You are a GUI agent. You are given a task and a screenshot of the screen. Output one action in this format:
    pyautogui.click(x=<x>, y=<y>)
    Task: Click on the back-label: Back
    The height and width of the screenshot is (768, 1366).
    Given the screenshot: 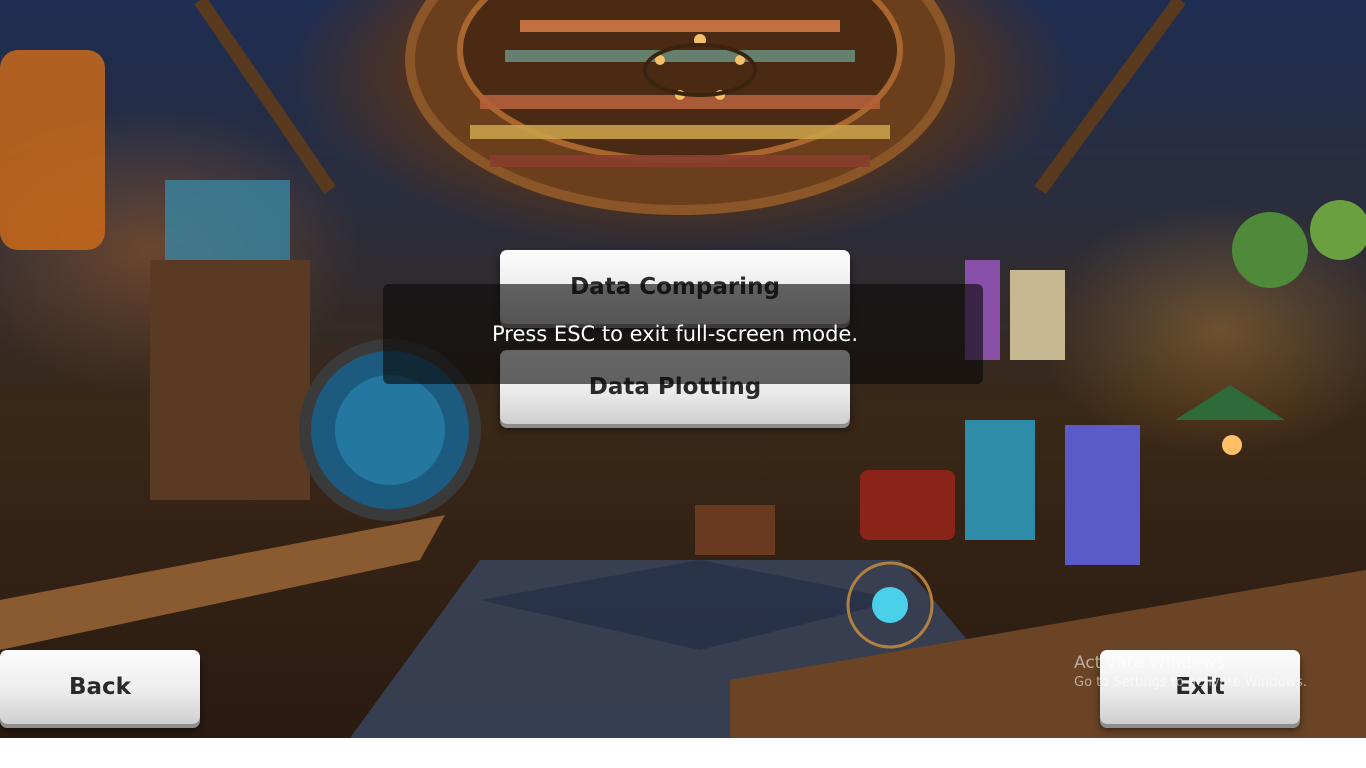 What is the action you would take?
    pyautogui.click(x=100, y=687)
    